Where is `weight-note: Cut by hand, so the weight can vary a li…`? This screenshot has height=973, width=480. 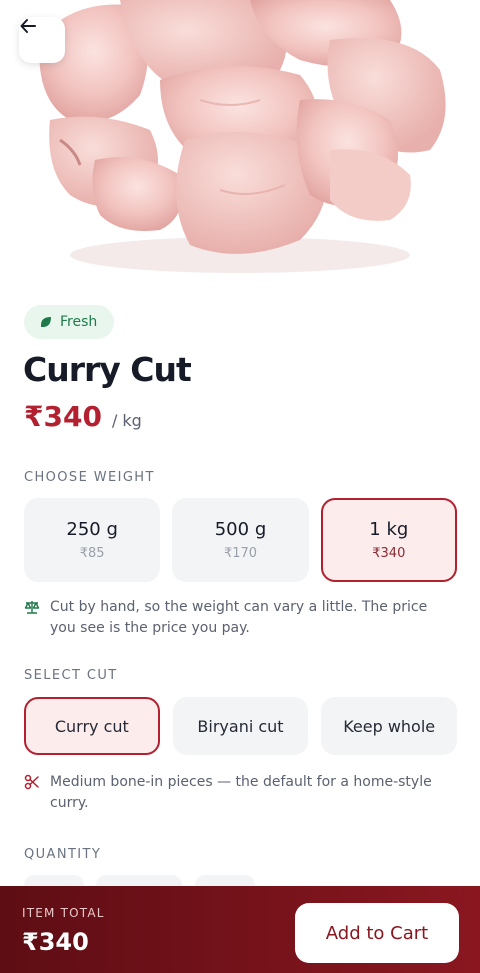 weight-note: Cut by hand, so the weight can vary a li… is located at coordinates (240, 618).